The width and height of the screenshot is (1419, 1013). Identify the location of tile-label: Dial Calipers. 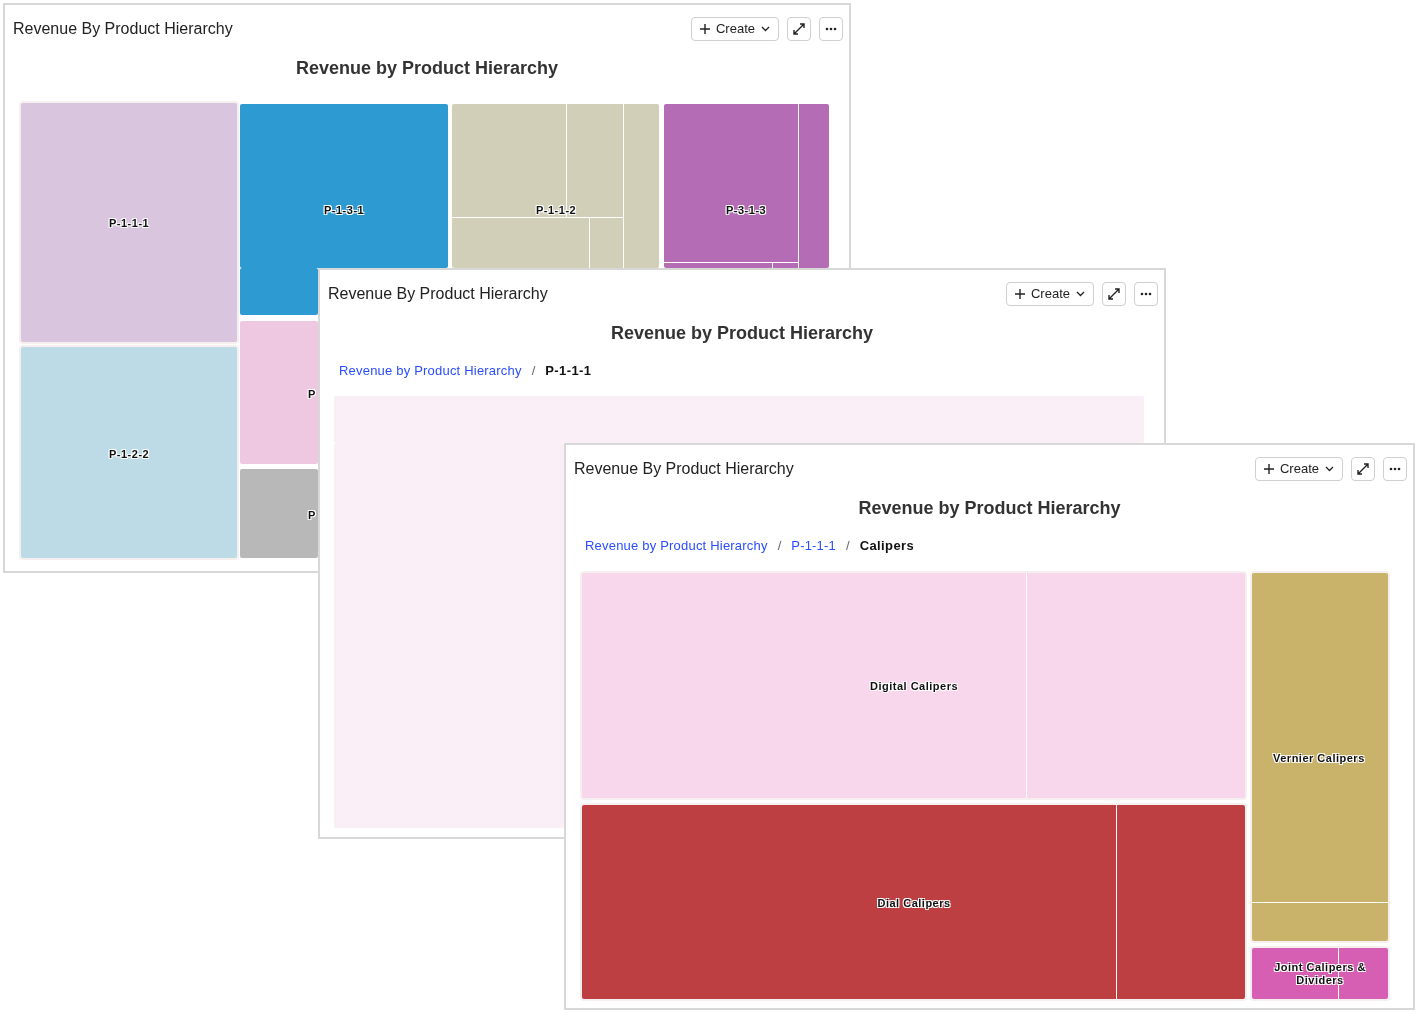
(914, 903).